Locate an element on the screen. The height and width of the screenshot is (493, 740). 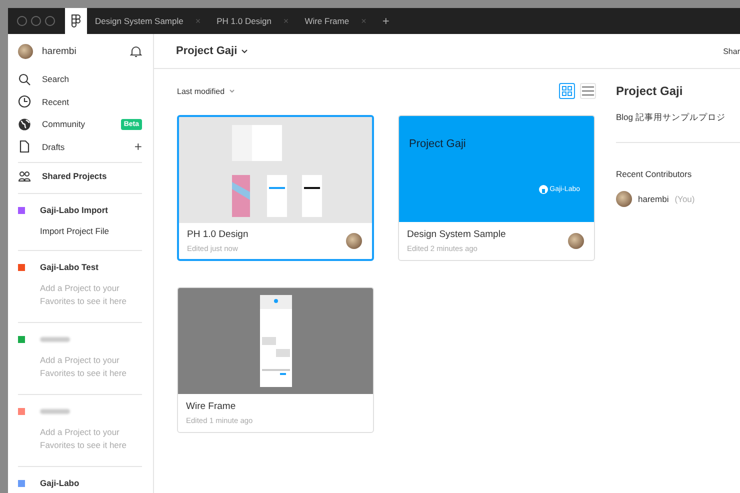
file-tab: PH 1.0 Design × is located at coordinates (252, 21).